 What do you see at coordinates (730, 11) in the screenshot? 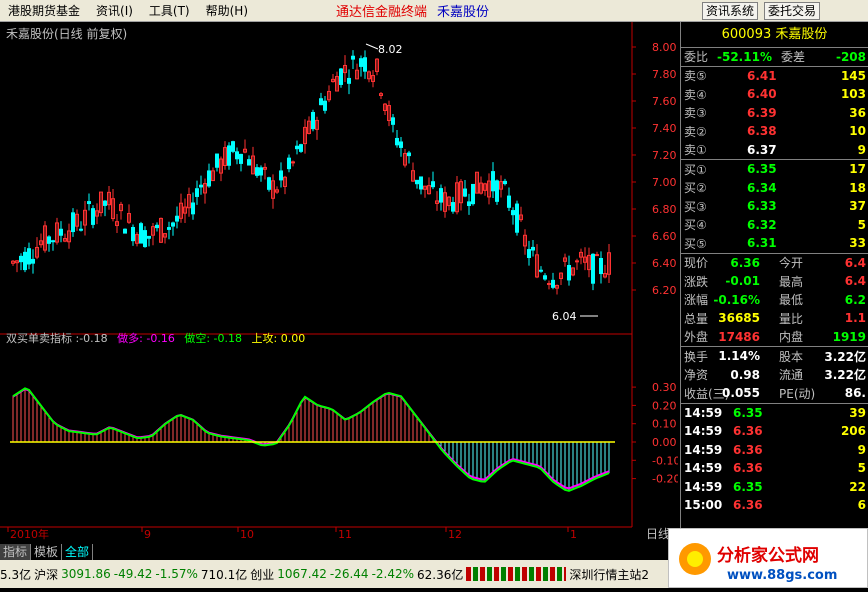
I see `info-system-button: 资讯系统` at bounding box center [730, 11].